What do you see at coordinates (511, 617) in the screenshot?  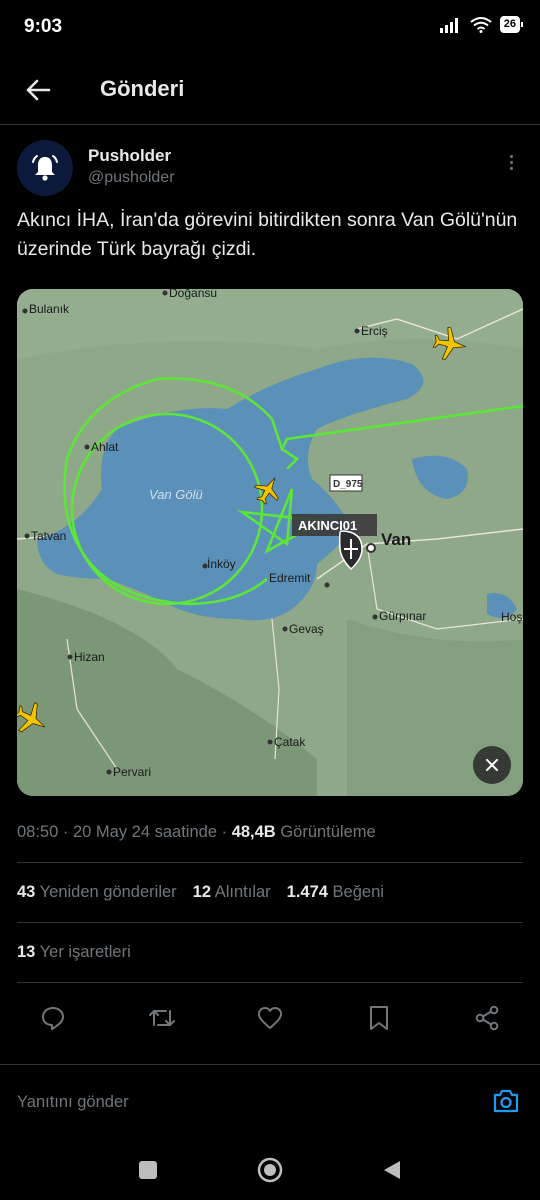 I see `map-place-label: Hoş` at bounding box center [511, 617].